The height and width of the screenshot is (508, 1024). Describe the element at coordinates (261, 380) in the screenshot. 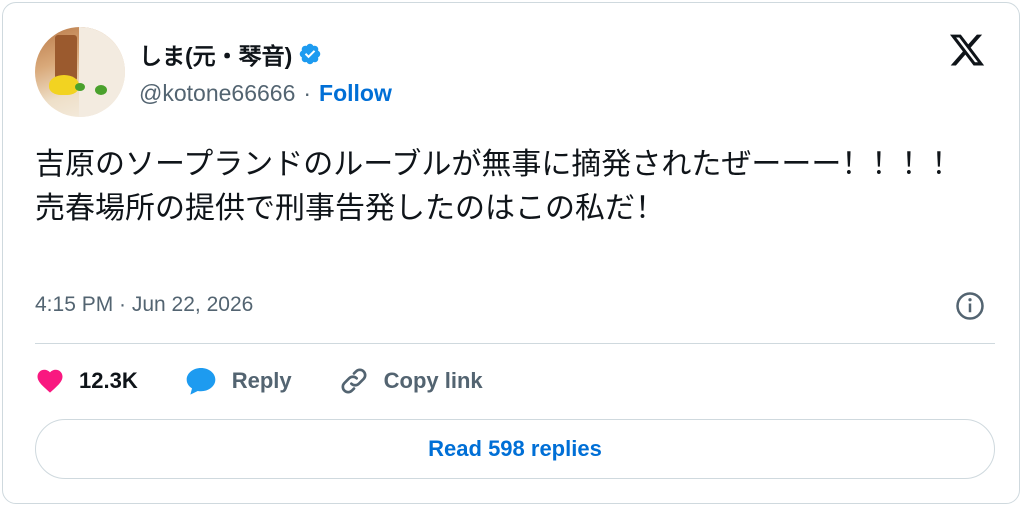

I see `reply-label: Reply` at that location.